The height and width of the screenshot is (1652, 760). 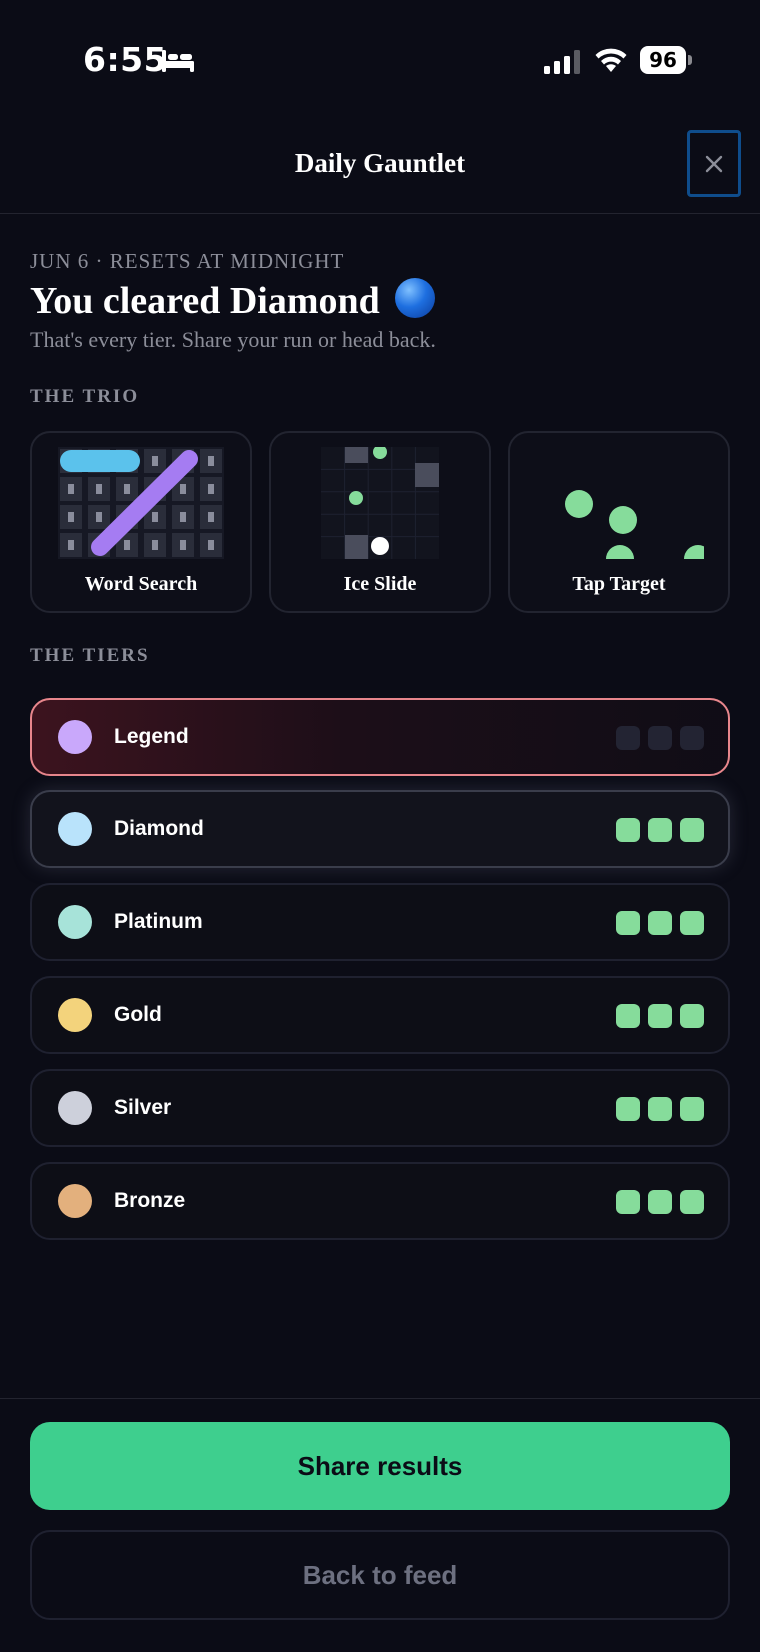 I want to click on date-line: JUN 6 · RESETS AT MIDNIGHT, so click(x=187, y=261).